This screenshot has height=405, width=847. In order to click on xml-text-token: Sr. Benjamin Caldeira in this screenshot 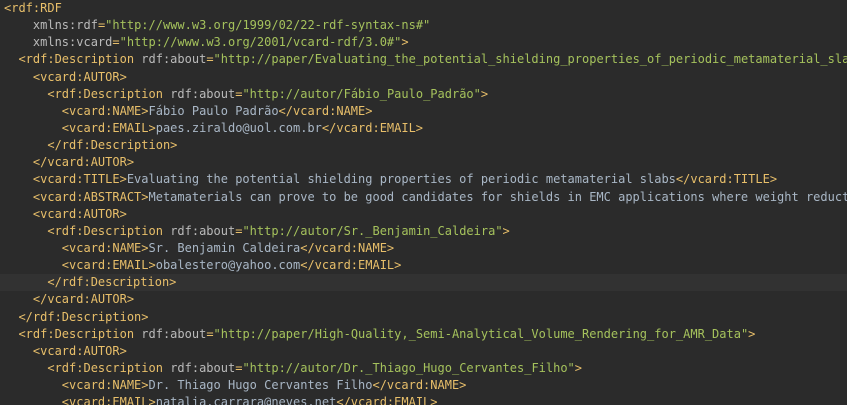, I will do `click(224, 247)`.